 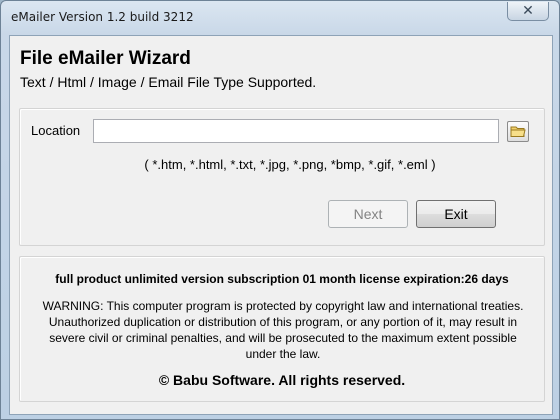 What do you see at coordinates (368, 214) in the screenshot?
I see `next-button: Next` at bounding box center [368, 214].